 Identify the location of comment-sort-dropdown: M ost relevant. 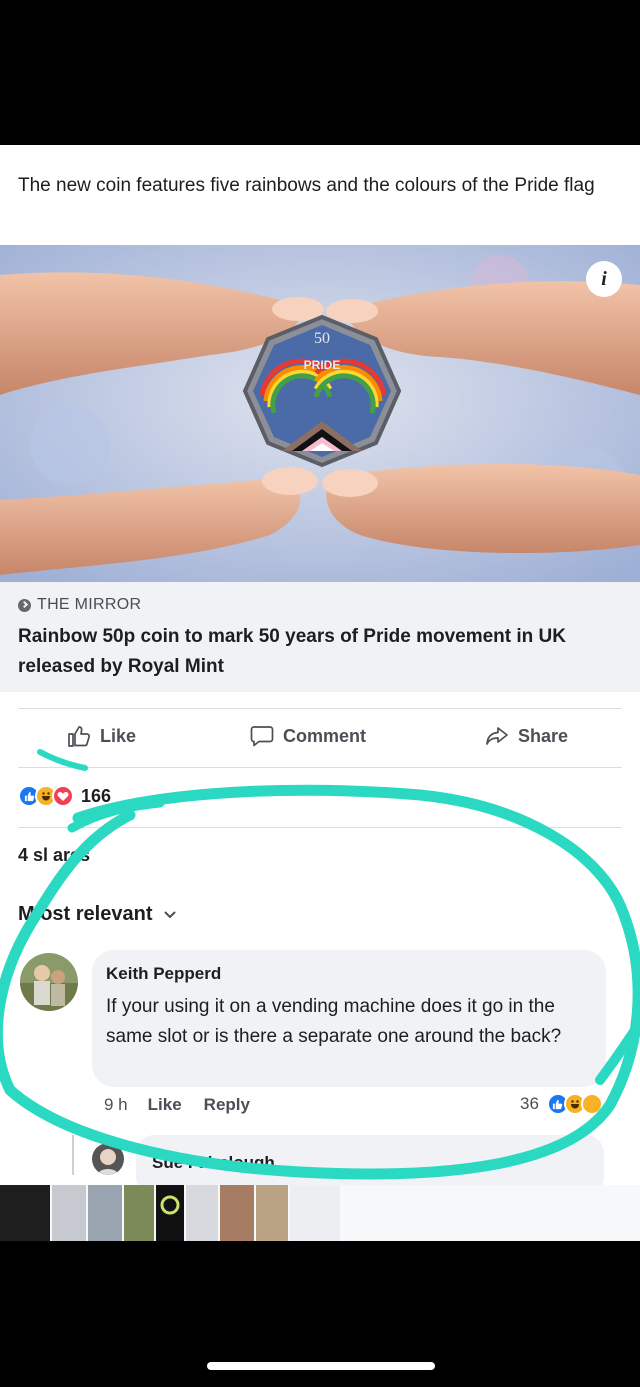
(97, 914).